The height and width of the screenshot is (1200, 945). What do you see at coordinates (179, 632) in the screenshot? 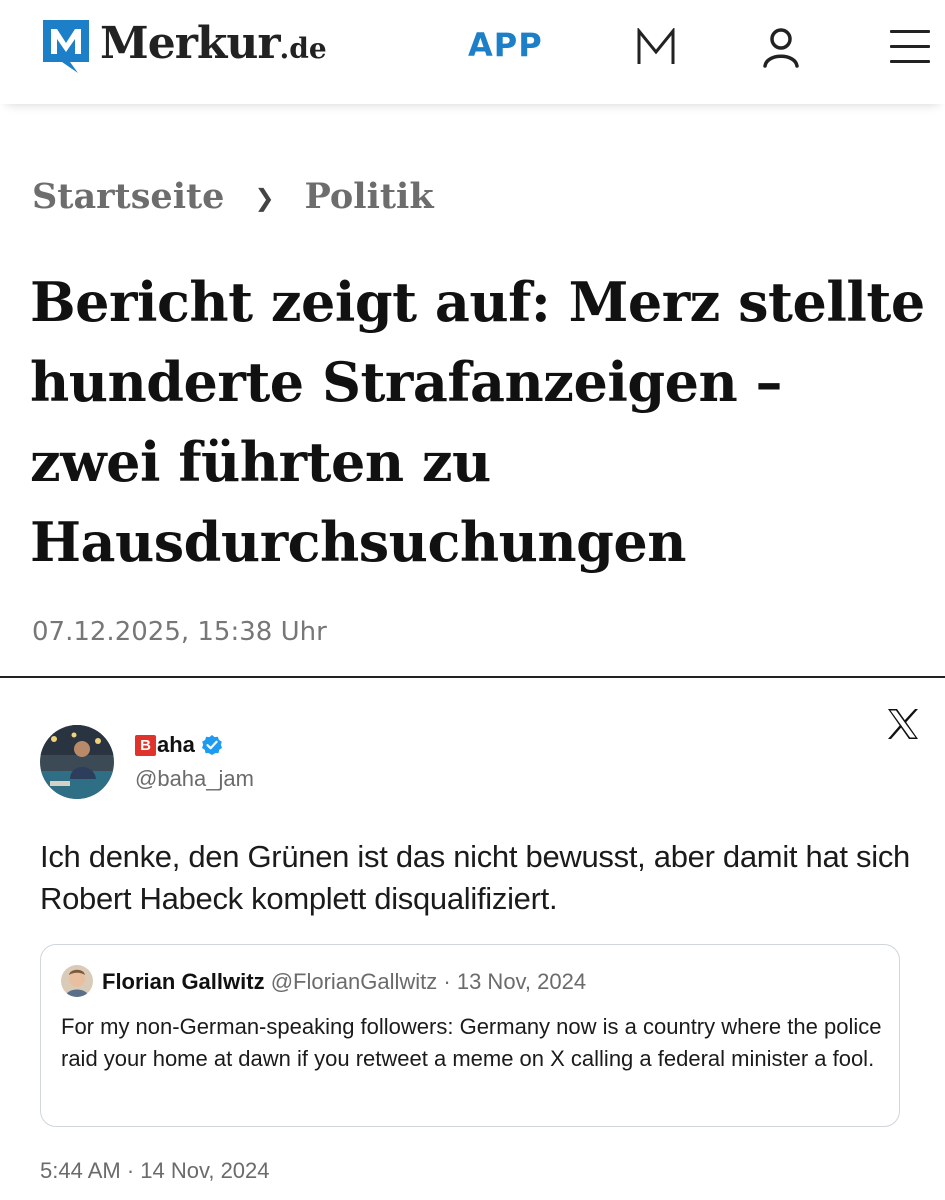
I see `article-date: 07.12.2025, 15:38 Uhr` at bounding box center [179, 632].